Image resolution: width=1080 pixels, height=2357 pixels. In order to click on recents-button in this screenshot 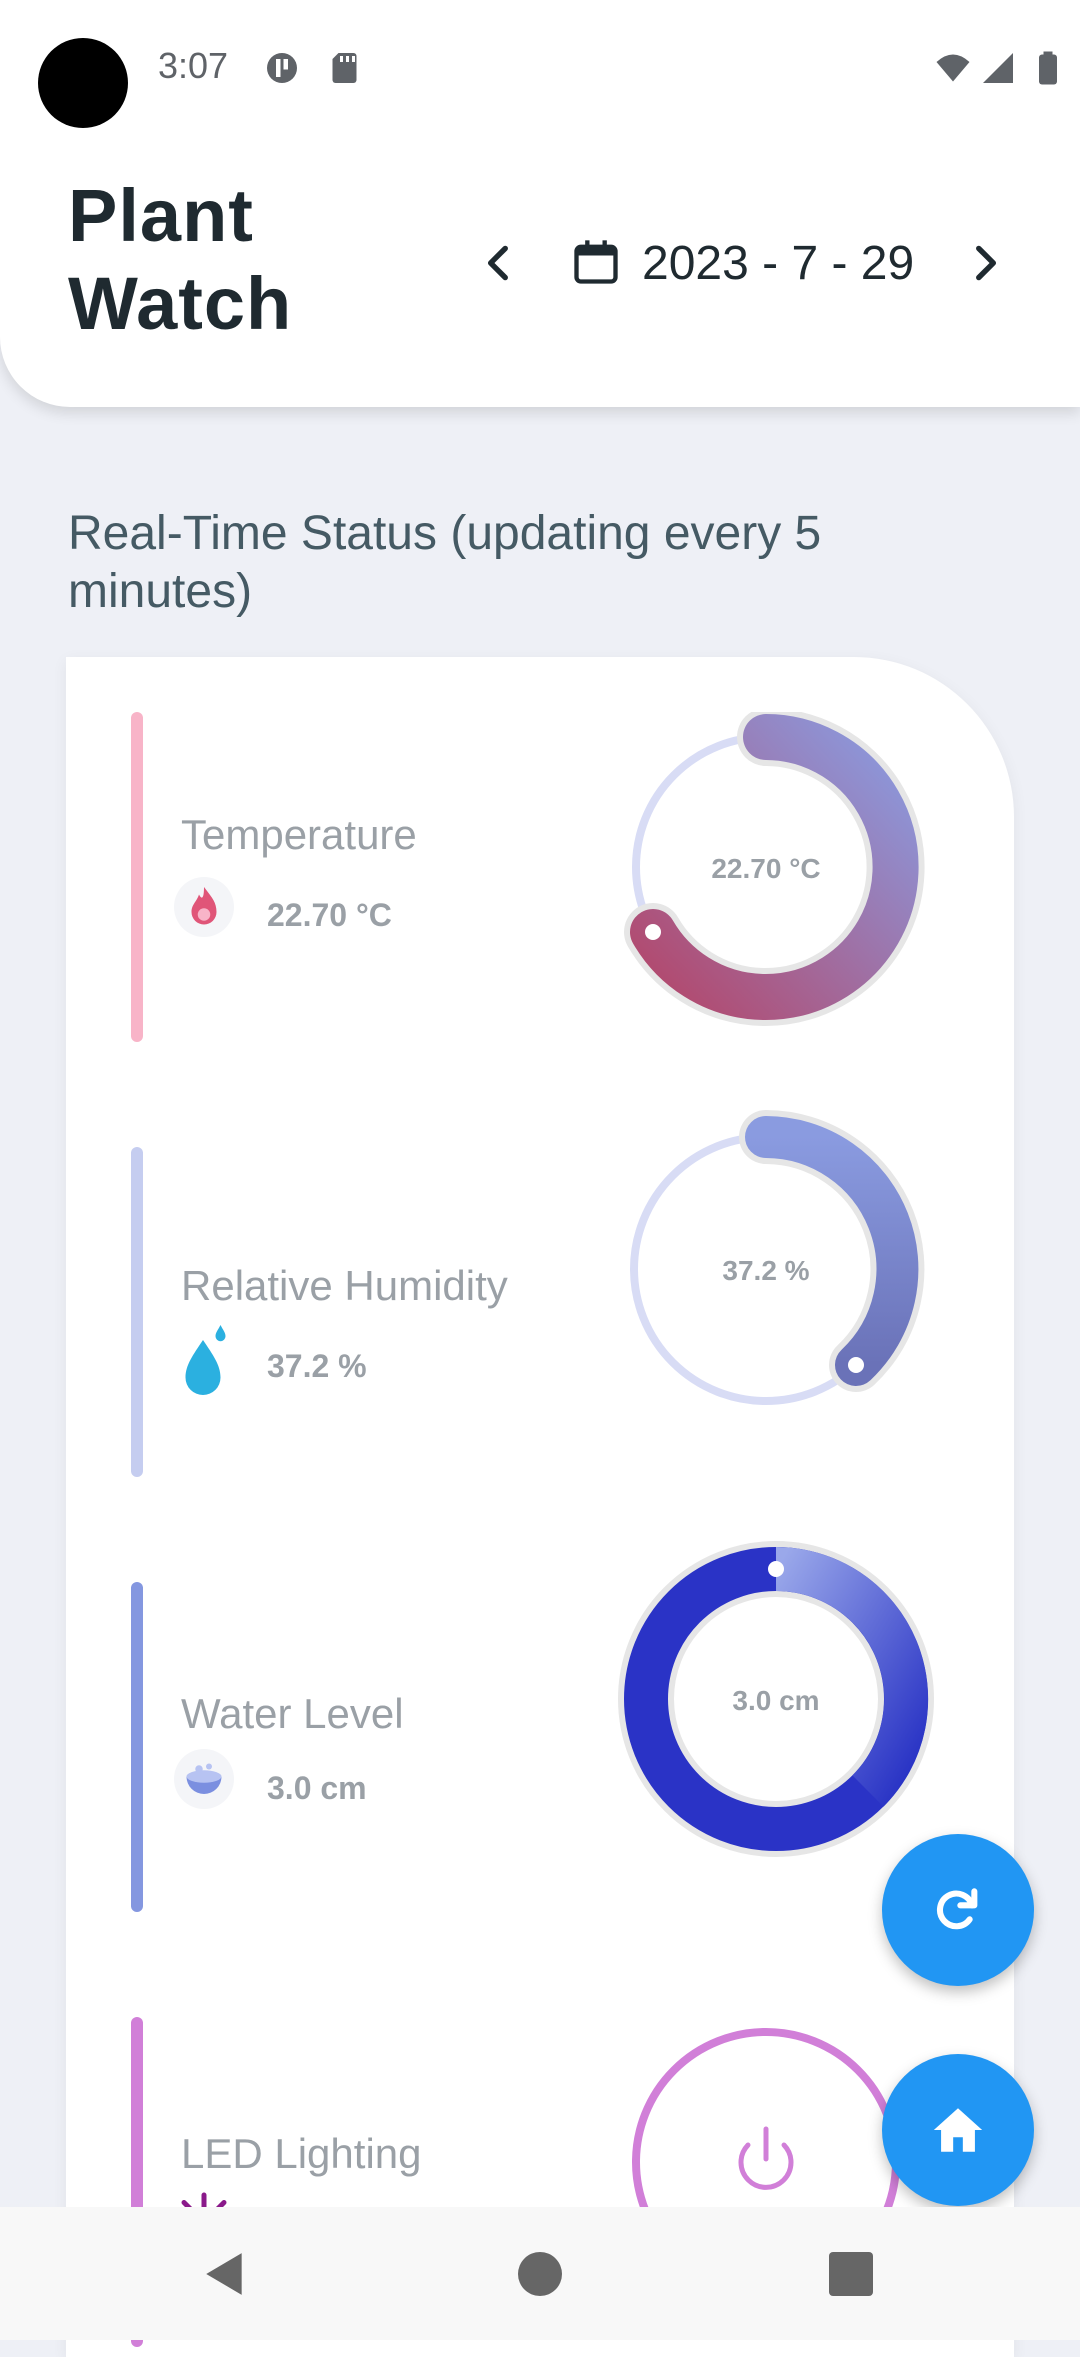, I will do `click(851, 2274)`.